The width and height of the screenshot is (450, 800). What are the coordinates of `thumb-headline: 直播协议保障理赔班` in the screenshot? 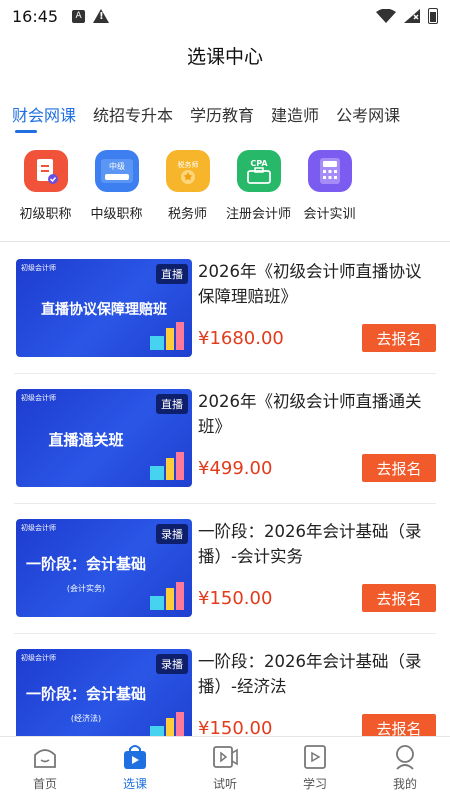 It's located at (104, 310).